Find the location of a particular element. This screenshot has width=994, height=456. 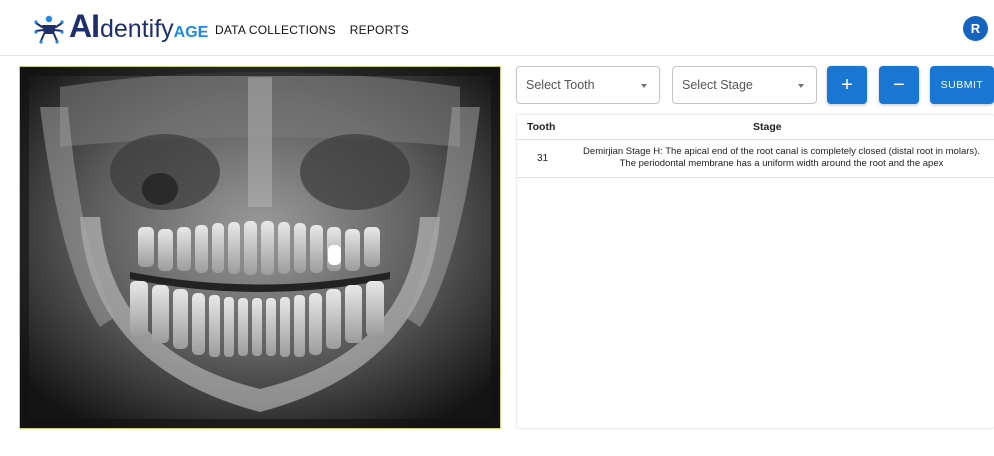

select-stage-placeholder: Select Stage is located at coordinates (717, 85).